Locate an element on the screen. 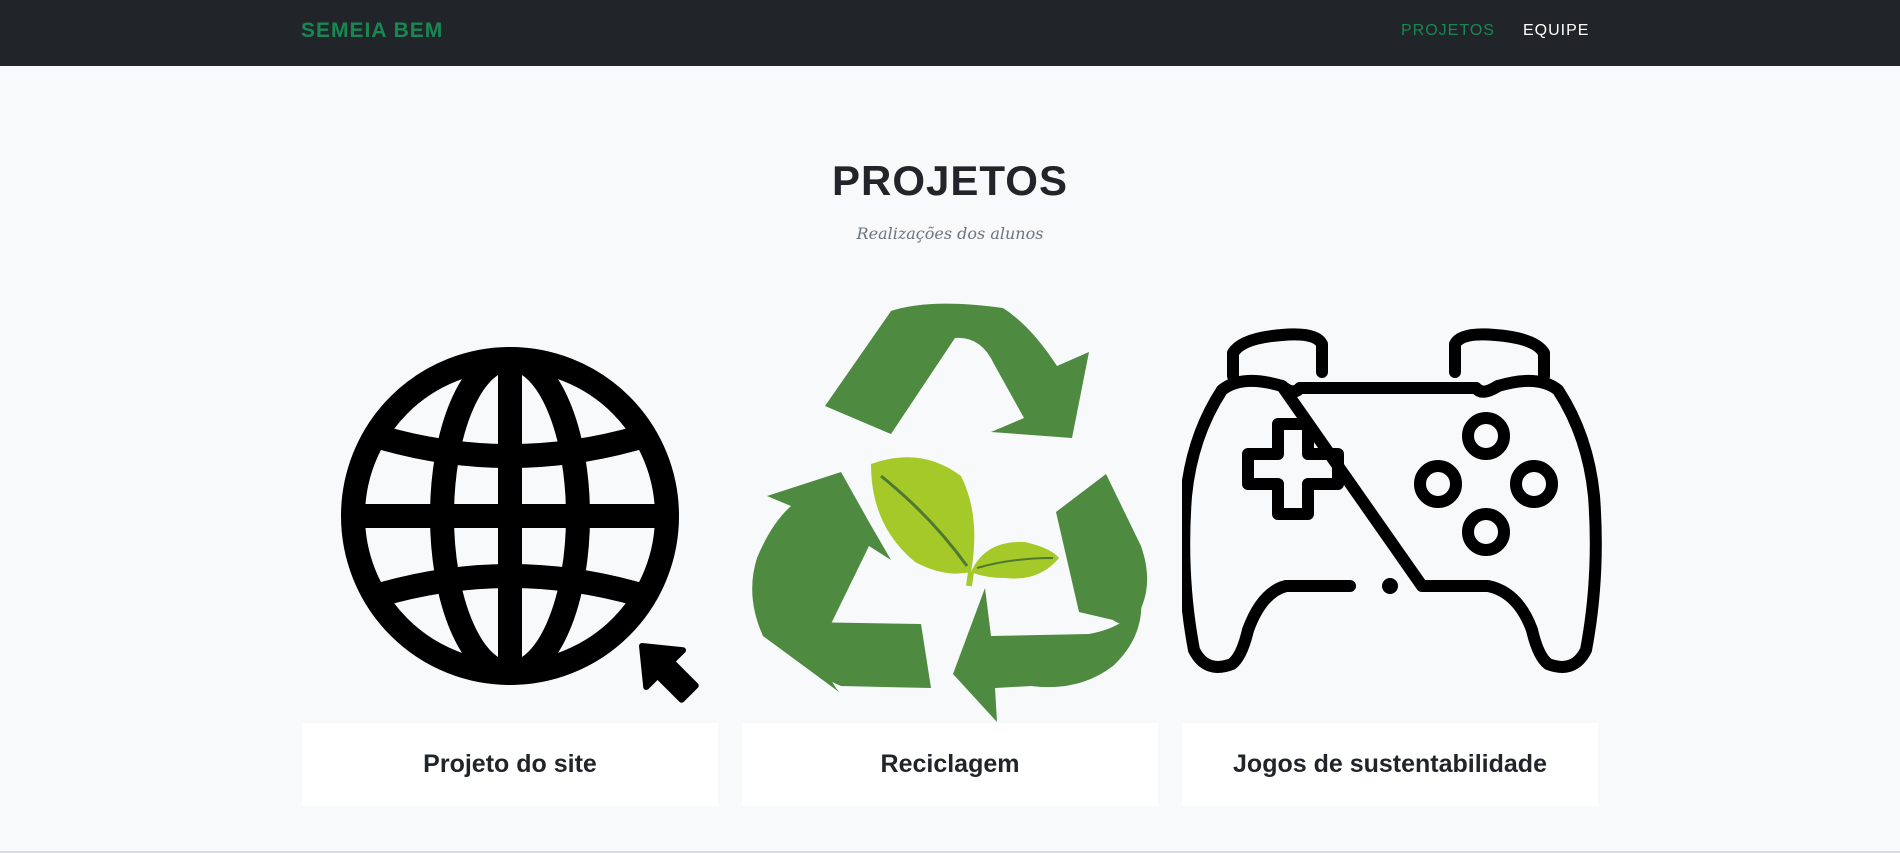  nav-link-equipe: EQUIPE is located at coordinates (1556, 31).